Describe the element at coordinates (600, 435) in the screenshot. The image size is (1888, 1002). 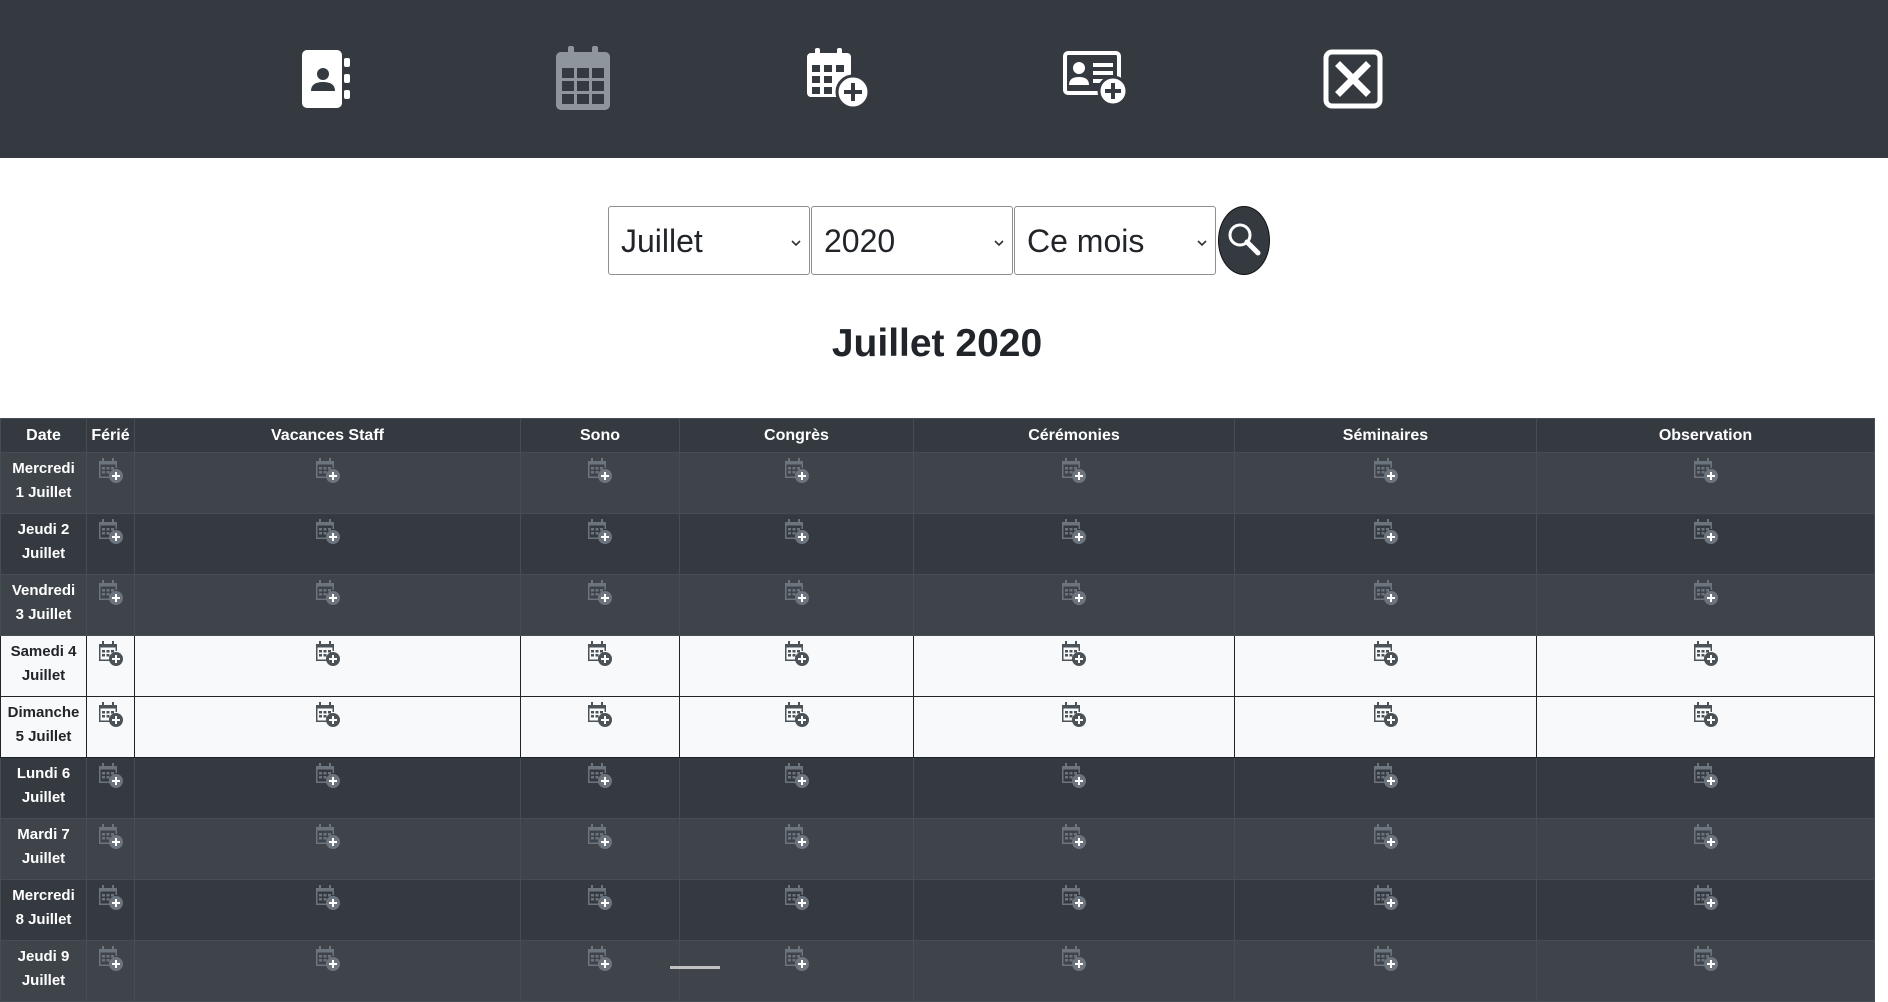
I see `column-header: Sono` at that location.